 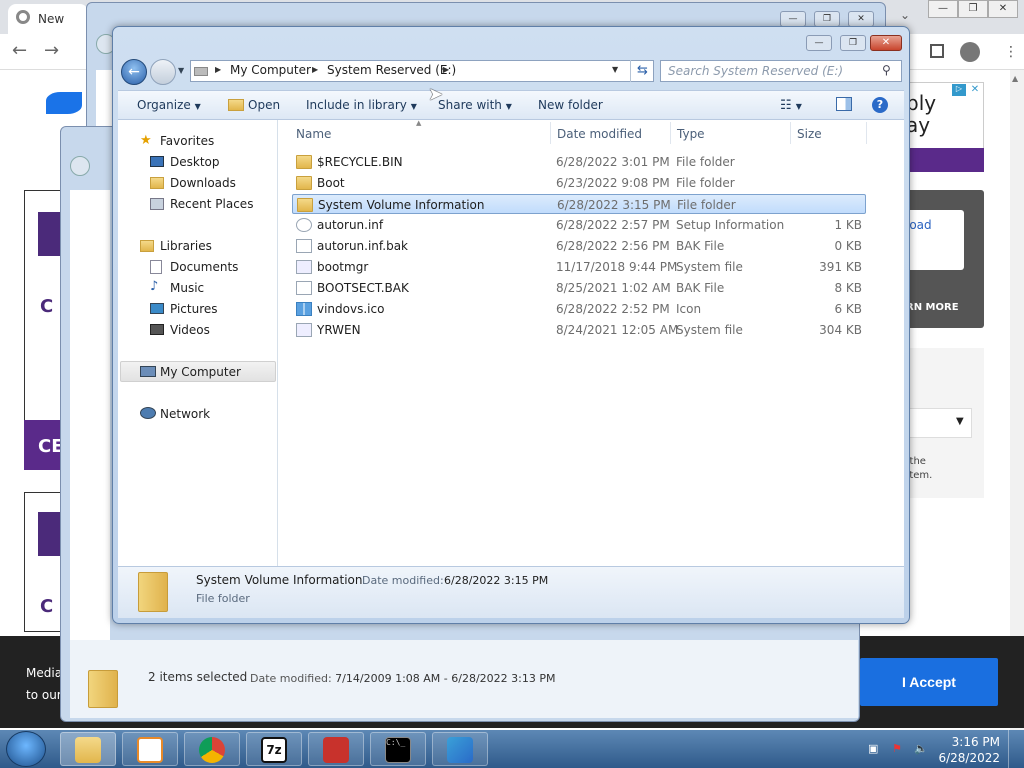 I want to click on nav-documents: Documents, so click(x=204, y=267).